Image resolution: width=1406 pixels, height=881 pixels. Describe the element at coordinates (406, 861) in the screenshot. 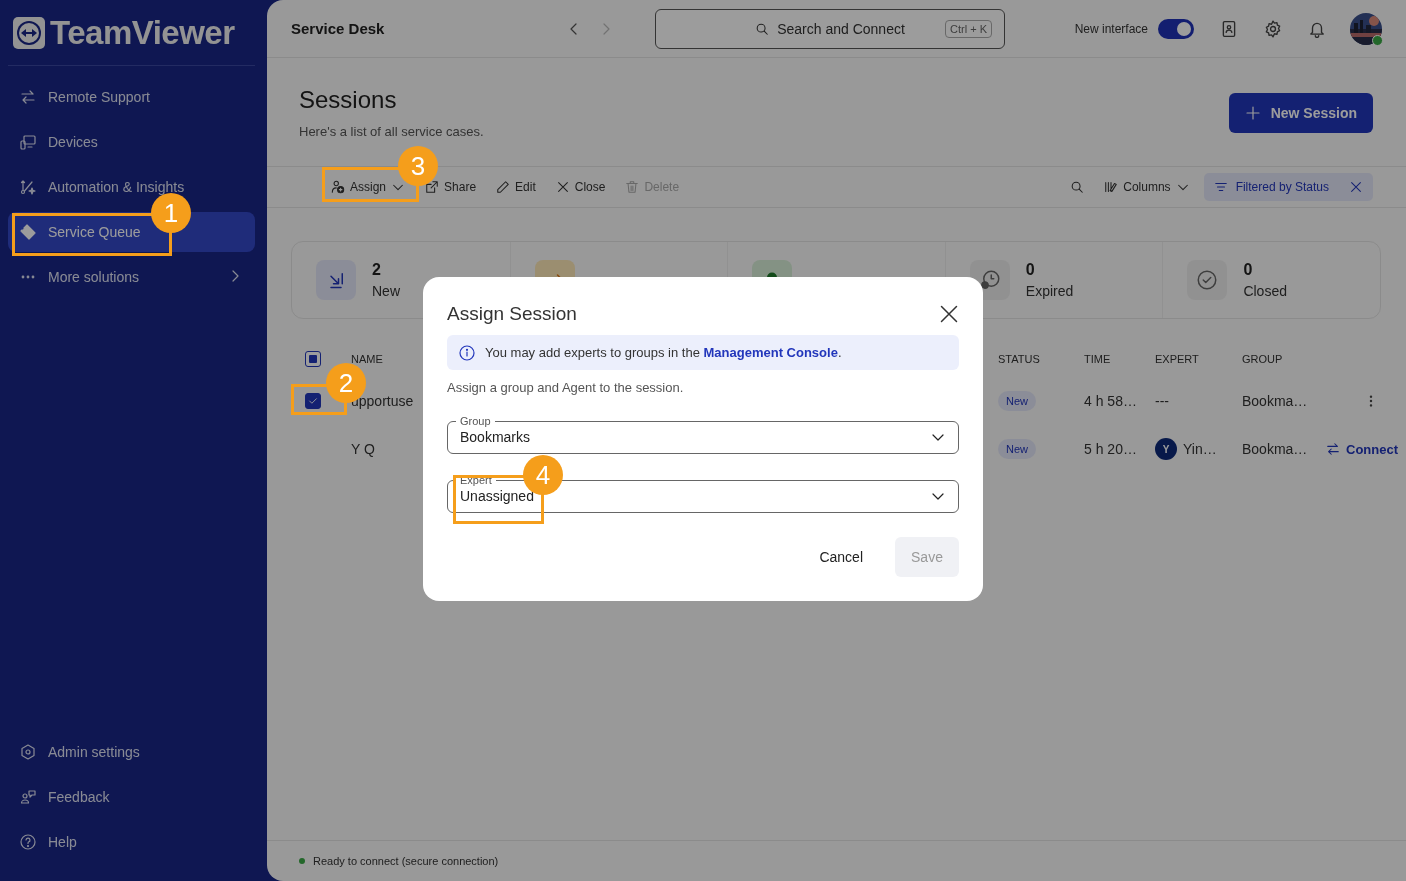

I see `status-text: Ready to connect (secure connection)` at that location.